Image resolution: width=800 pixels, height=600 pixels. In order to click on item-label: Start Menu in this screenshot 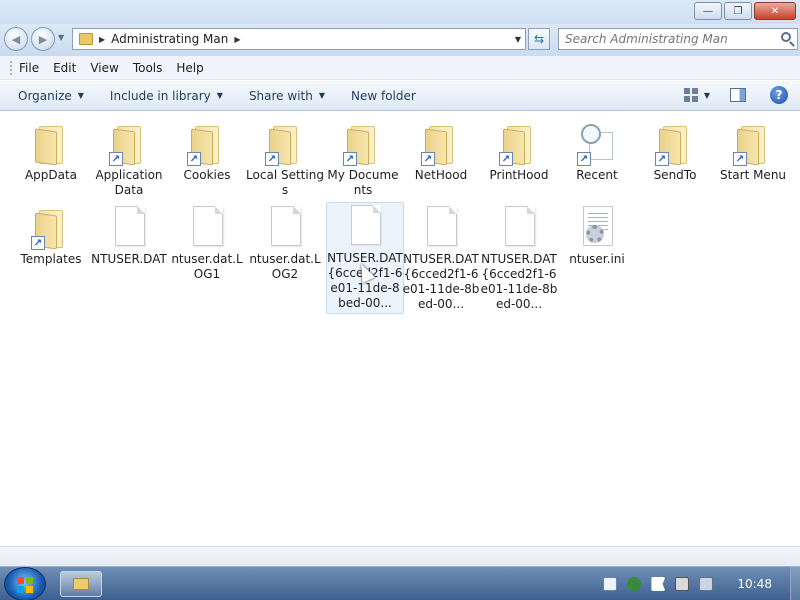, I will do `click(753, 175)`.